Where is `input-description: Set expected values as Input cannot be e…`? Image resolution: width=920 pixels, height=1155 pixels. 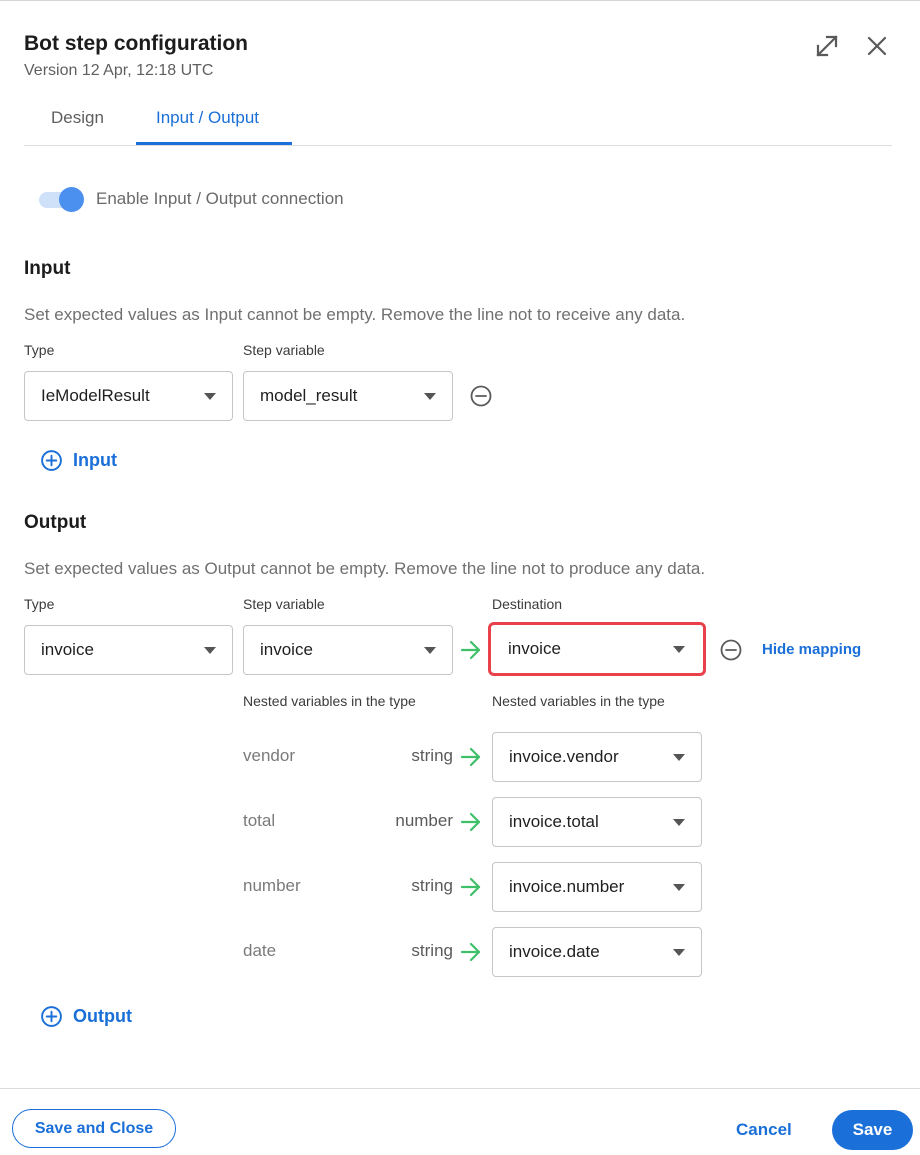
input-description: Set expected values as Input cannot be e… is located at coordinates (355, 314).